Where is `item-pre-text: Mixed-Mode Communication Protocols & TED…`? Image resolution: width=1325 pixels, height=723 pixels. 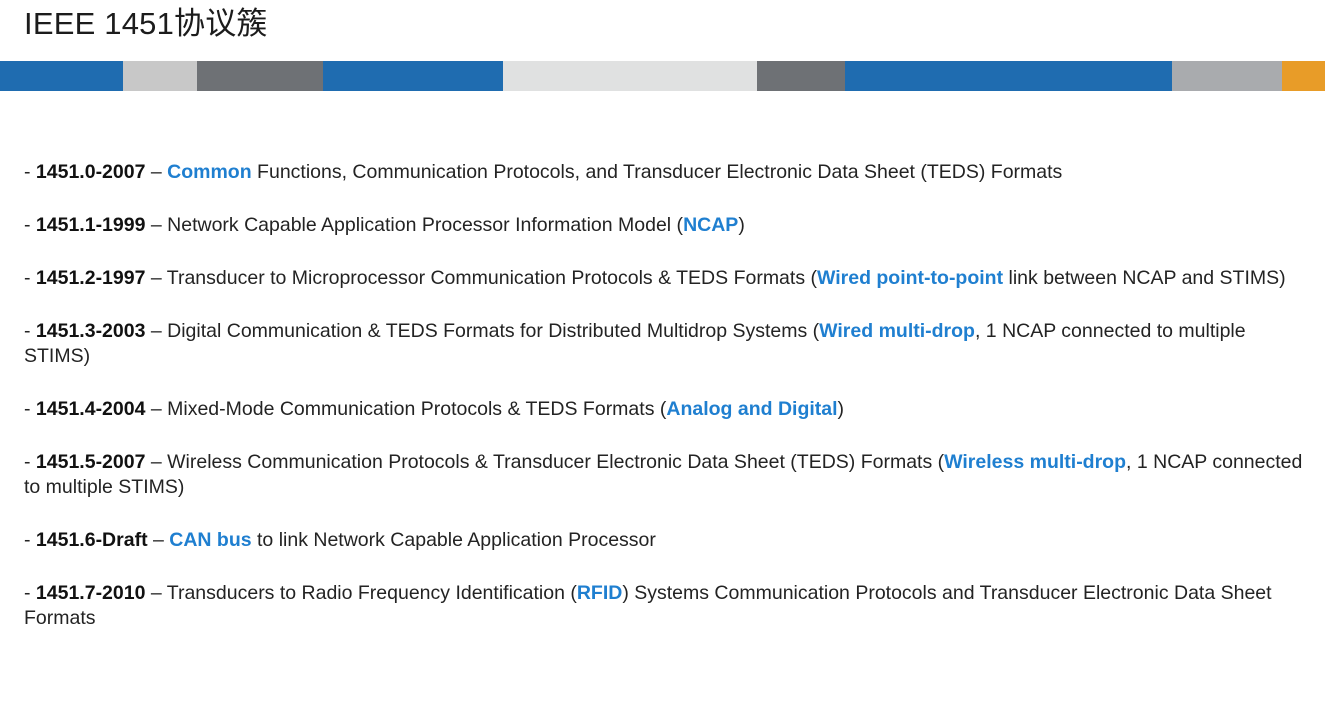 item-pre-text: Mixed-Mode Communication Protocols & TED… is located at coordinates (417, 409).